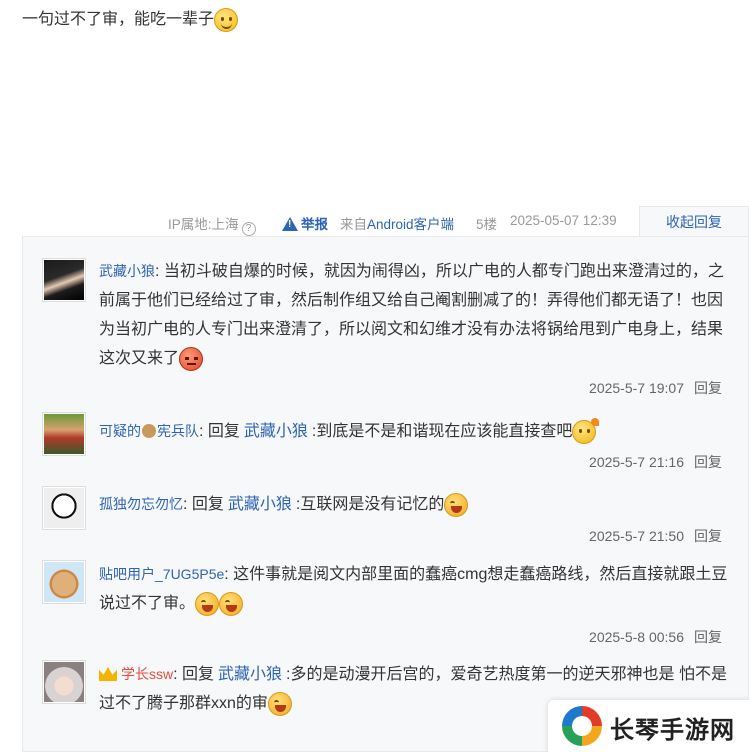 This screenshot has width=749, height=752. Describe the element at coordinates (203, 224) in the screenshot. I see `ip-location-text: IP属地:上海` at that location.